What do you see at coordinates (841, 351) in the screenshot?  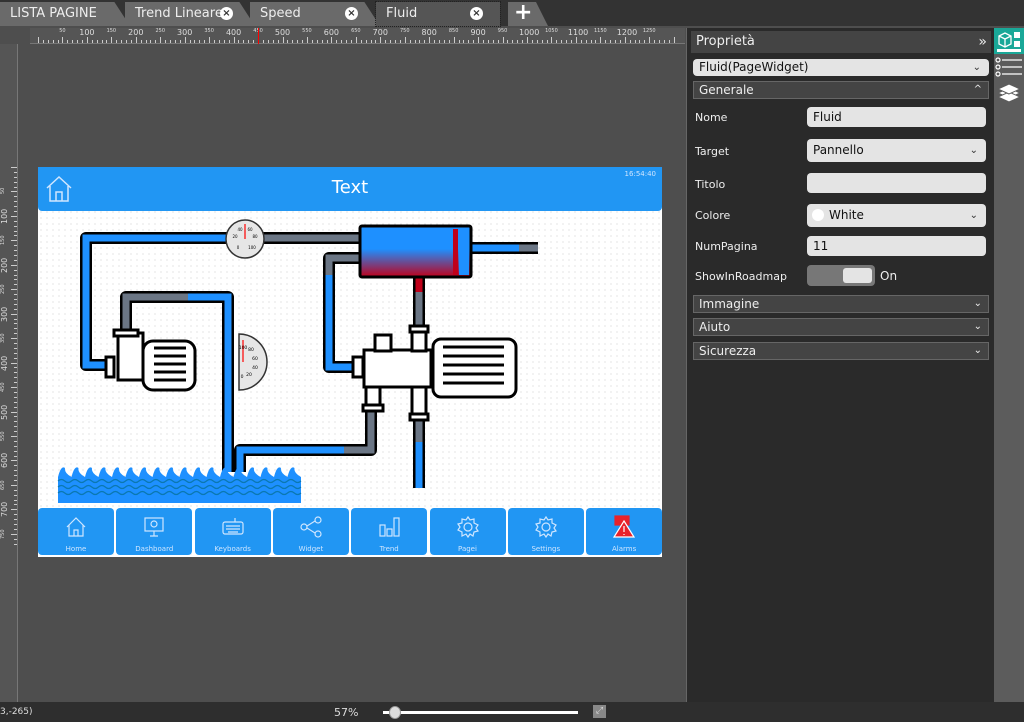 I see `section-sicurezza: Sicurezza ⌄` at bounding box center [841, 351].